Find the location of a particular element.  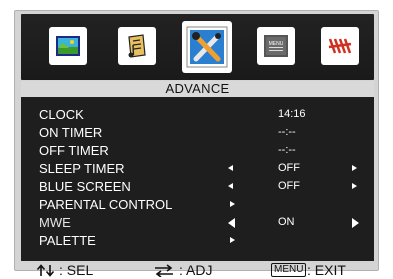

menu-icon: MENU is located at coordinates (276, 46).